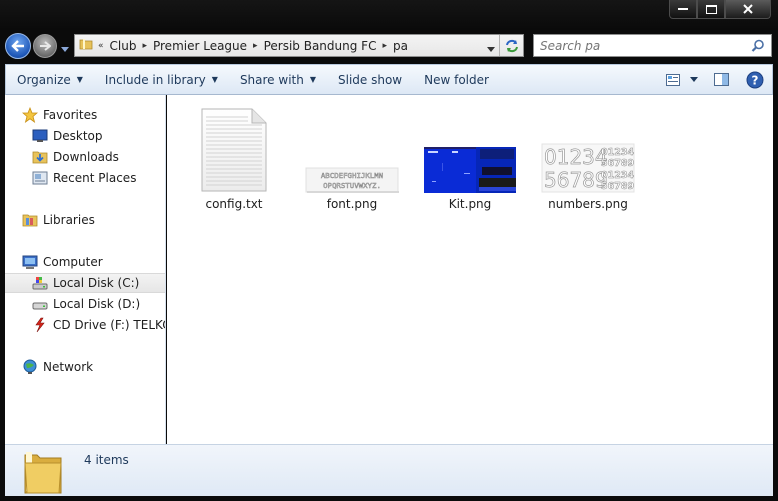 The height and width of the screenshot is (501, 778). What do you see at coordinates (200, 46) in the screenshot?
I see `breadcrumb-premier-league: Premier League` at bounding box center [200, 46].